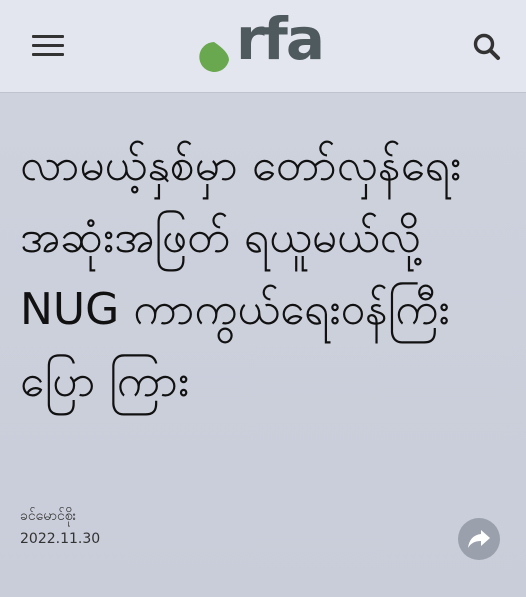 This screenshot has width=526, height=597. What do you see at coordinates (487, 47) in the screenshot?
I see `search-icon` at bounding box center [487, 47].